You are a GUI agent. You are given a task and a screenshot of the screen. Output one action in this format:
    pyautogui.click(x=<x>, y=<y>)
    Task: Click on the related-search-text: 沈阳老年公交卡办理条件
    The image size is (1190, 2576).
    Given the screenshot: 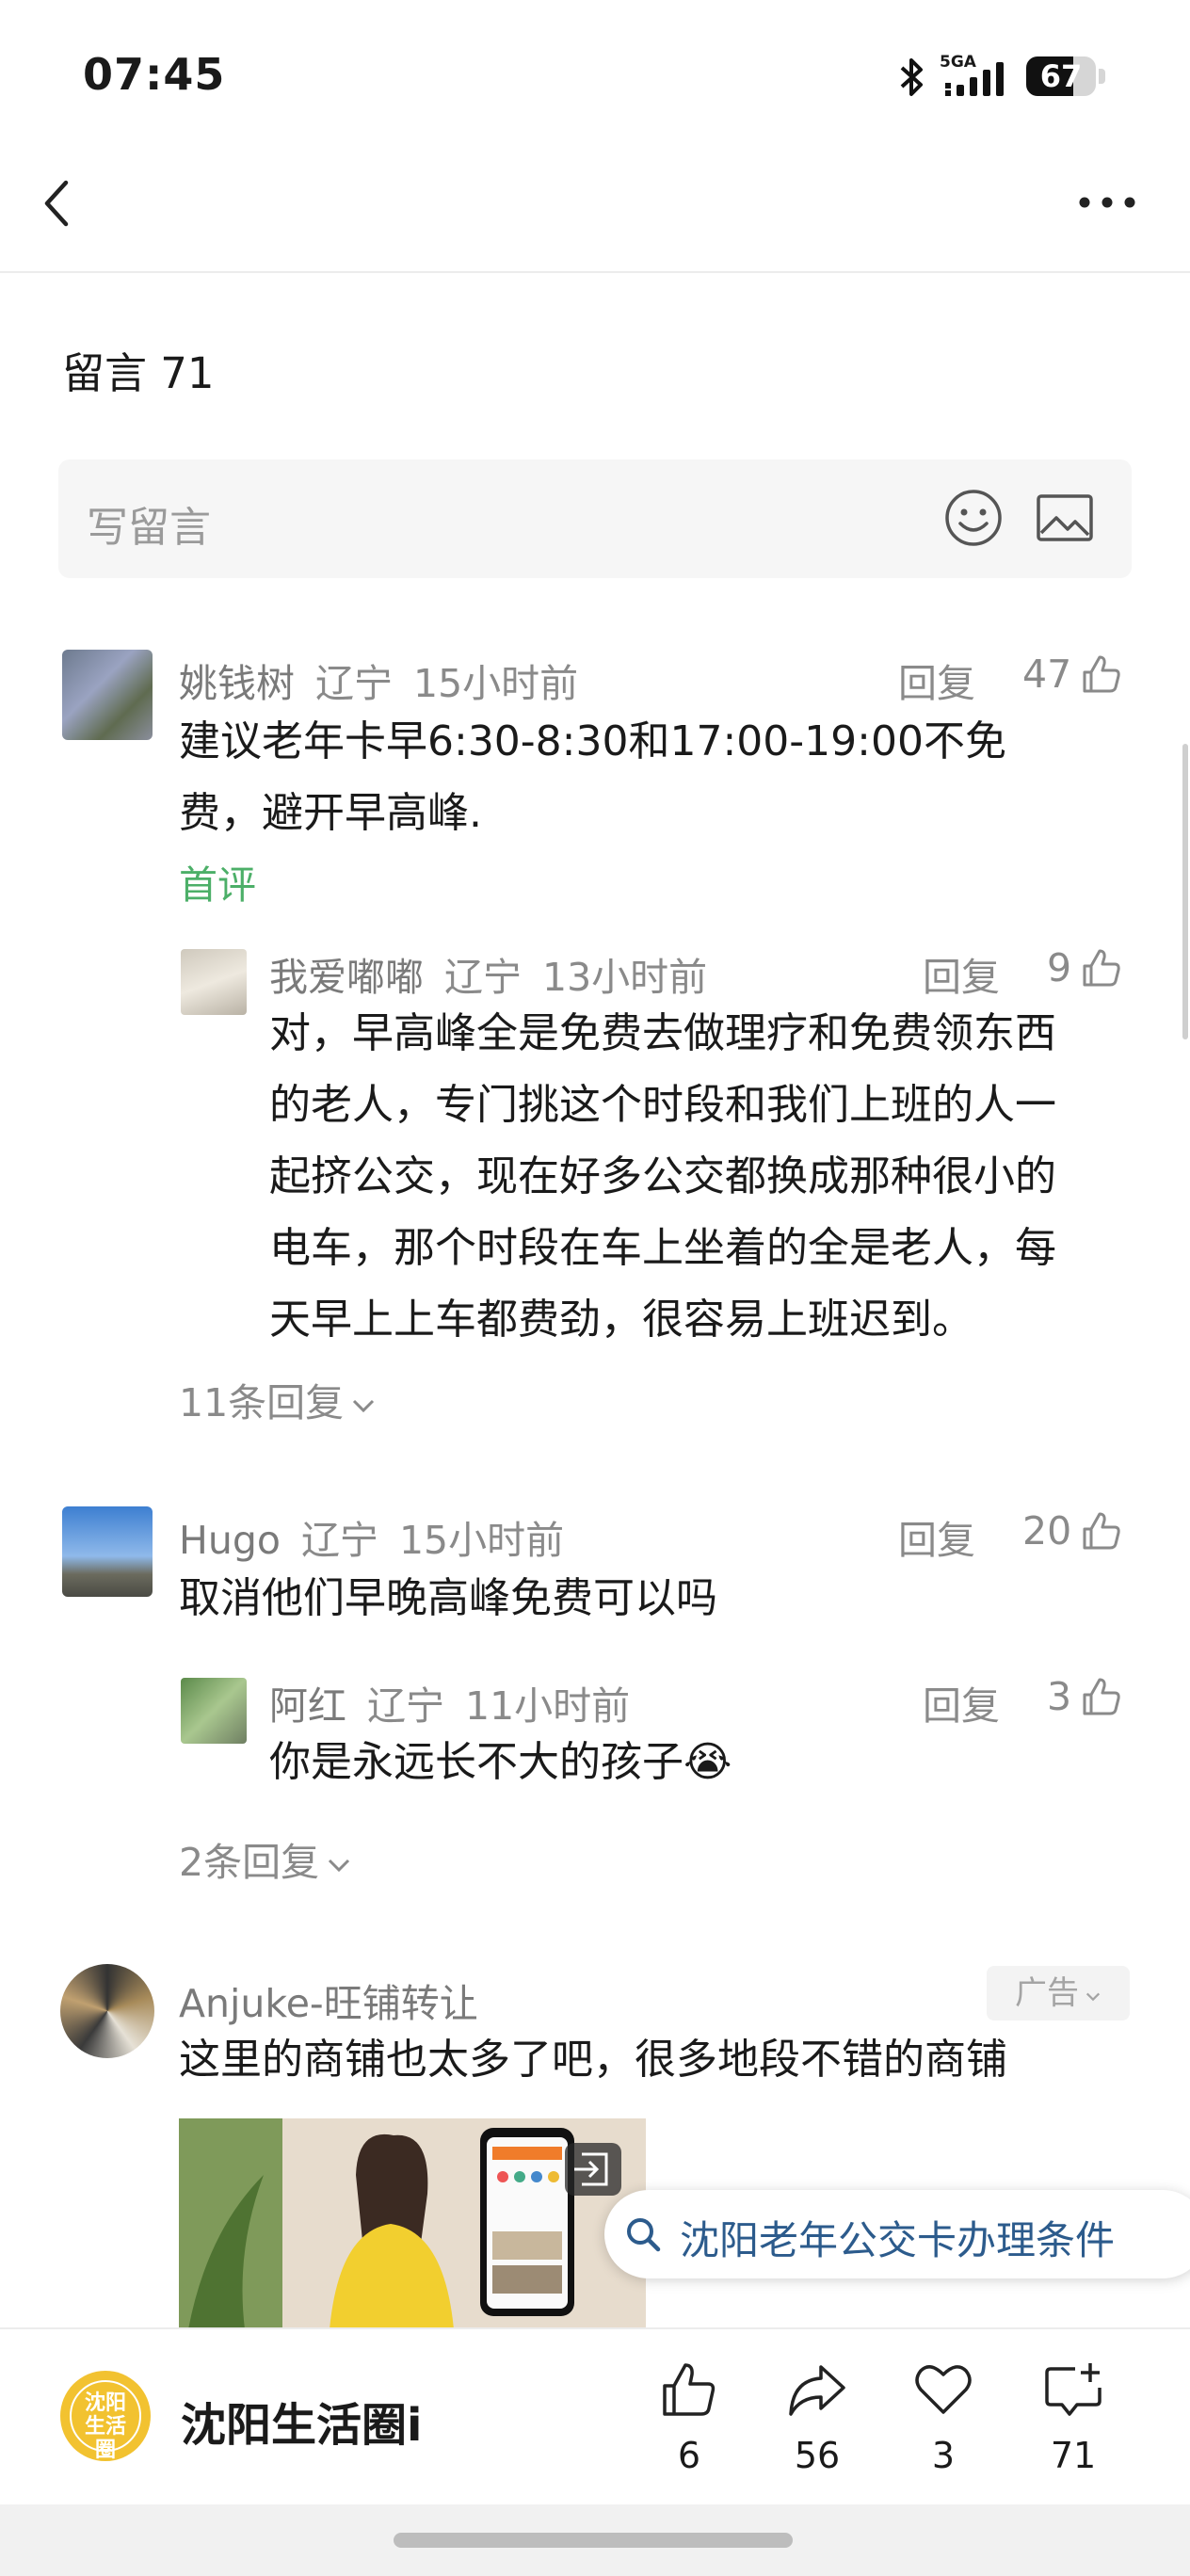 What is the action you would take?
    pyautogui.click(x=897, y=2237)
    